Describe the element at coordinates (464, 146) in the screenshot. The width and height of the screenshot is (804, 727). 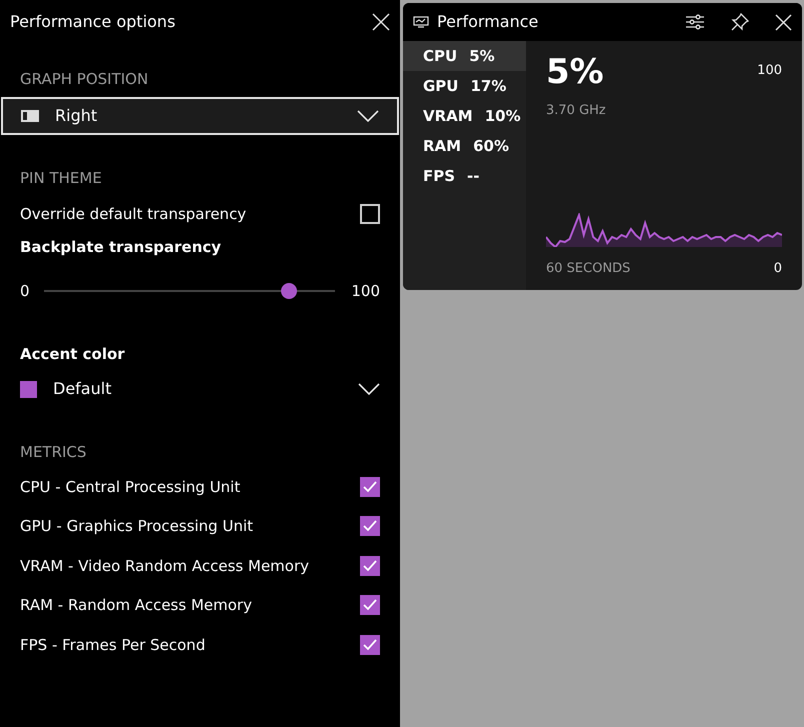
I see `metric-tab: RAM 60%` at that location.